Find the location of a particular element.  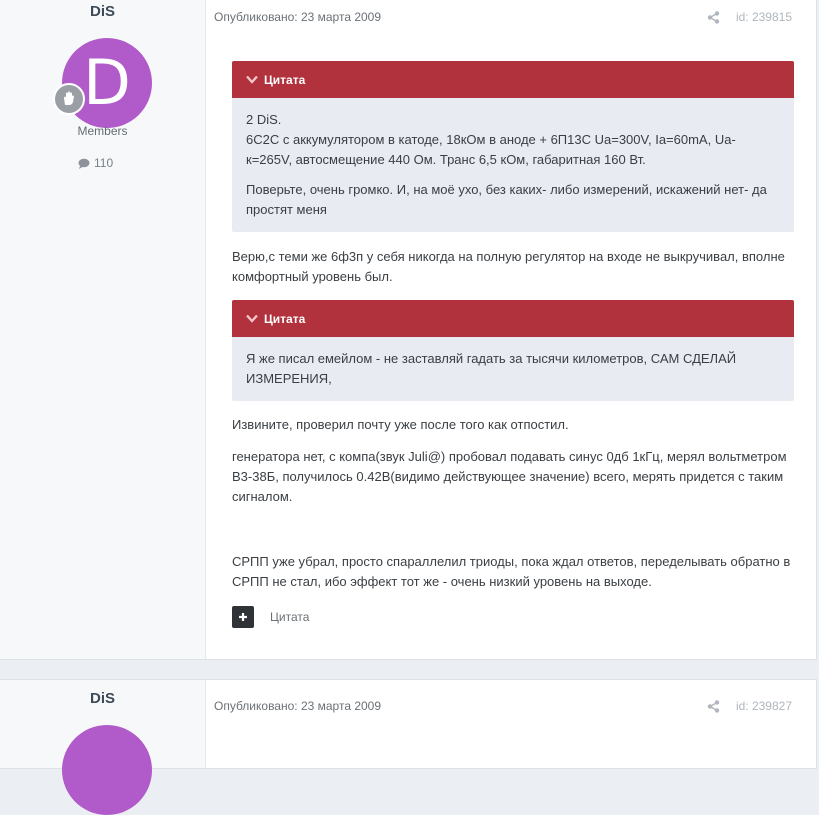

post-actions: Цитата is located at coordinates (270, 617).